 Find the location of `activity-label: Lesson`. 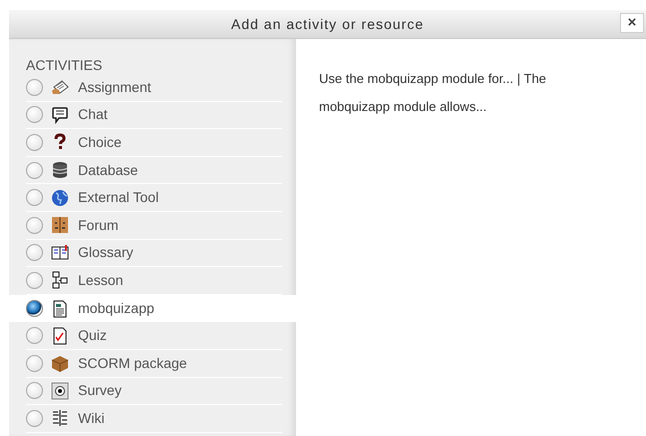

activity-label: Lesson is located at coordinates (101, 280).